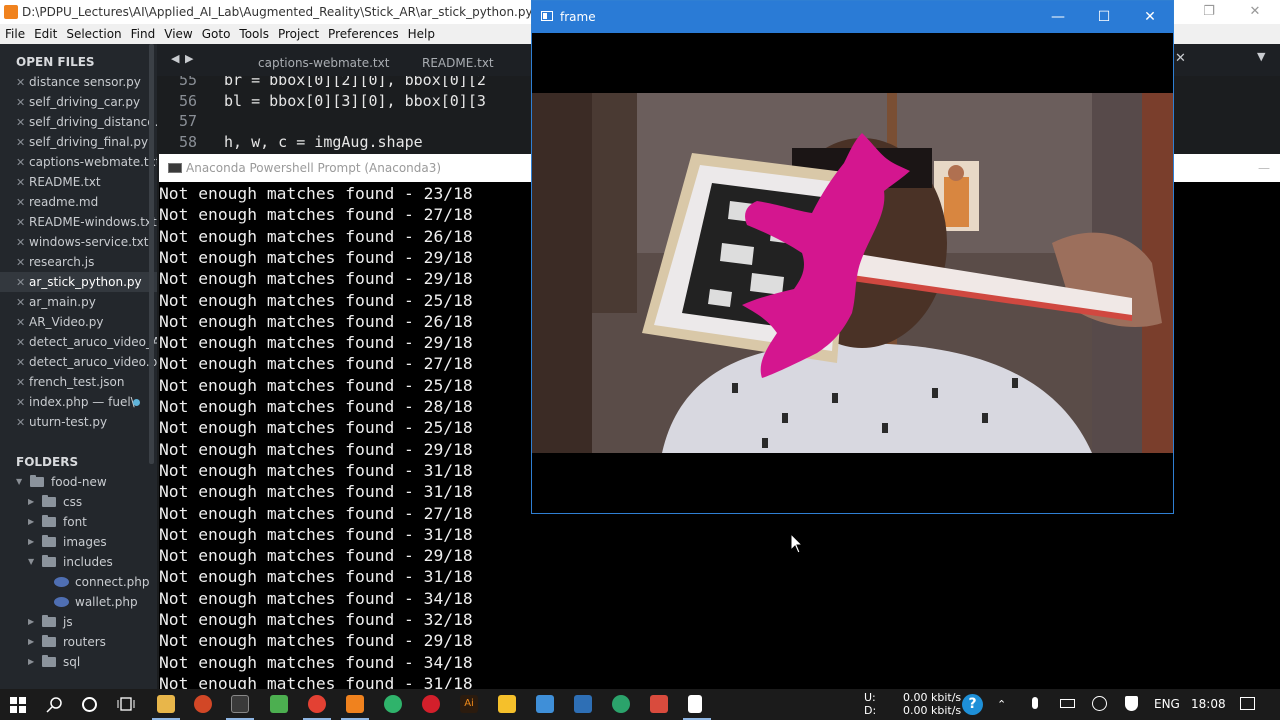 The width and height of the screenshot is (1280, 720). What do you see at coordinates (1208, 704) in the screenshot?
I see `clock: 18:08` at bounding box center [1208, 704].